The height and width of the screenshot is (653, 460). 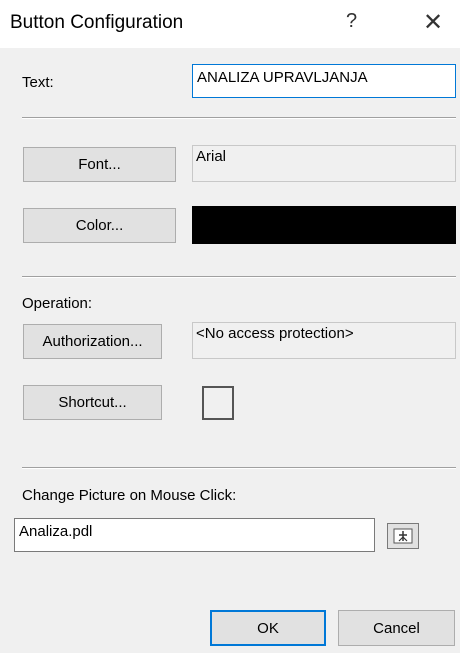 I want to click on color-swatch, so click(x=324, y=225).